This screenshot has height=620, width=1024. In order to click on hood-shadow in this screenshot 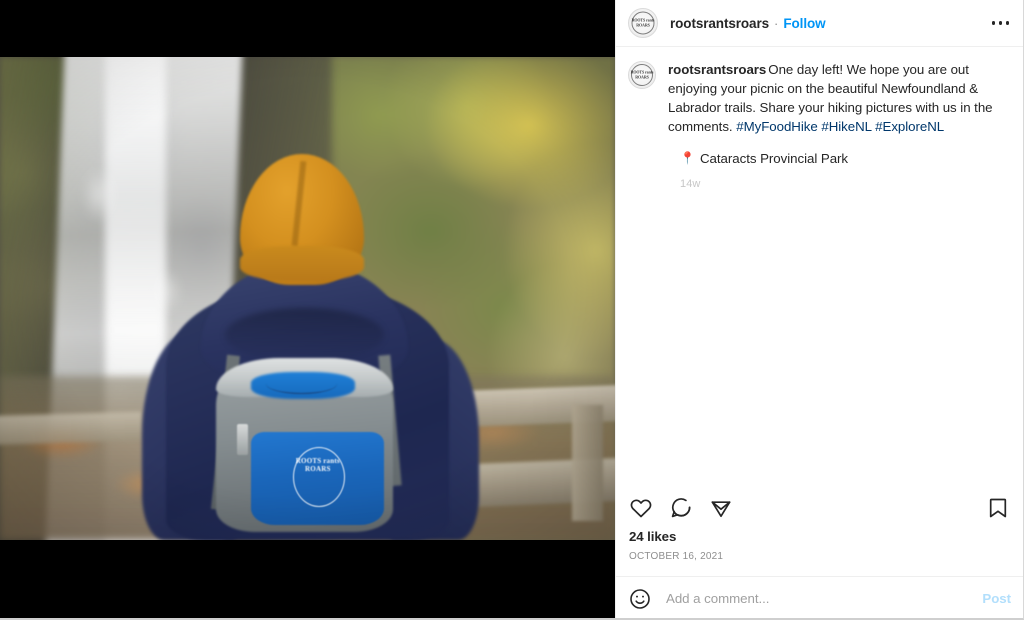, I will do `click(304, 335)`.